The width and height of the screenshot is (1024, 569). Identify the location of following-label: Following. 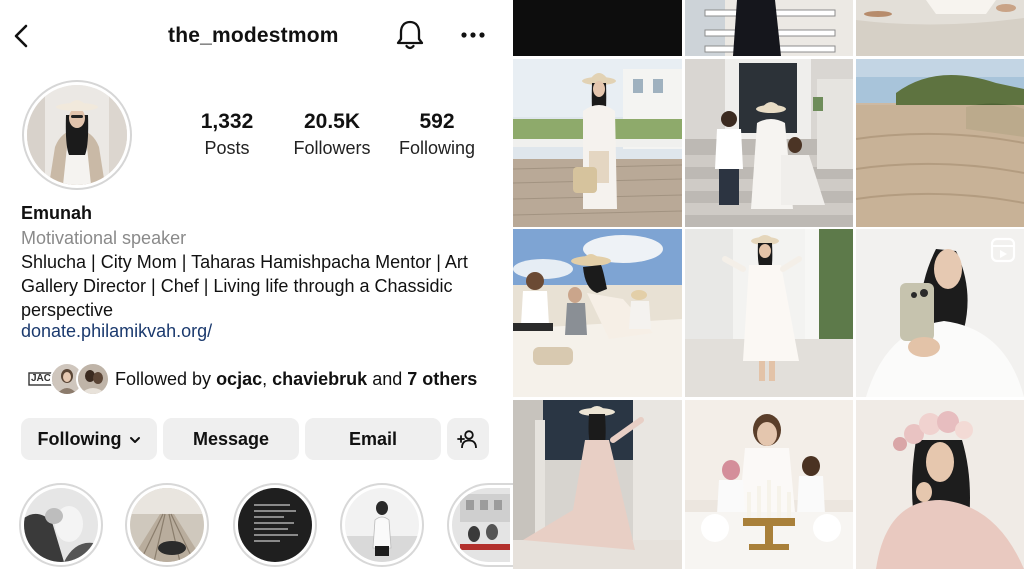
(437, 148).